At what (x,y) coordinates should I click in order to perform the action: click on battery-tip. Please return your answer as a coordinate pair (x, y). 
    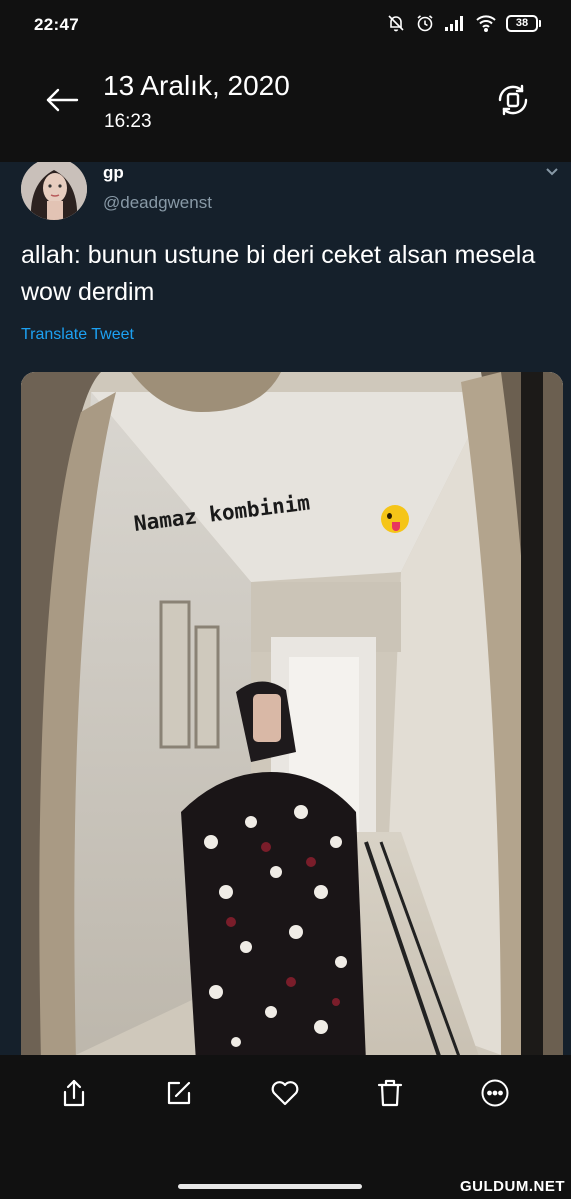
    Looking at the image, I should click on (540, 23).